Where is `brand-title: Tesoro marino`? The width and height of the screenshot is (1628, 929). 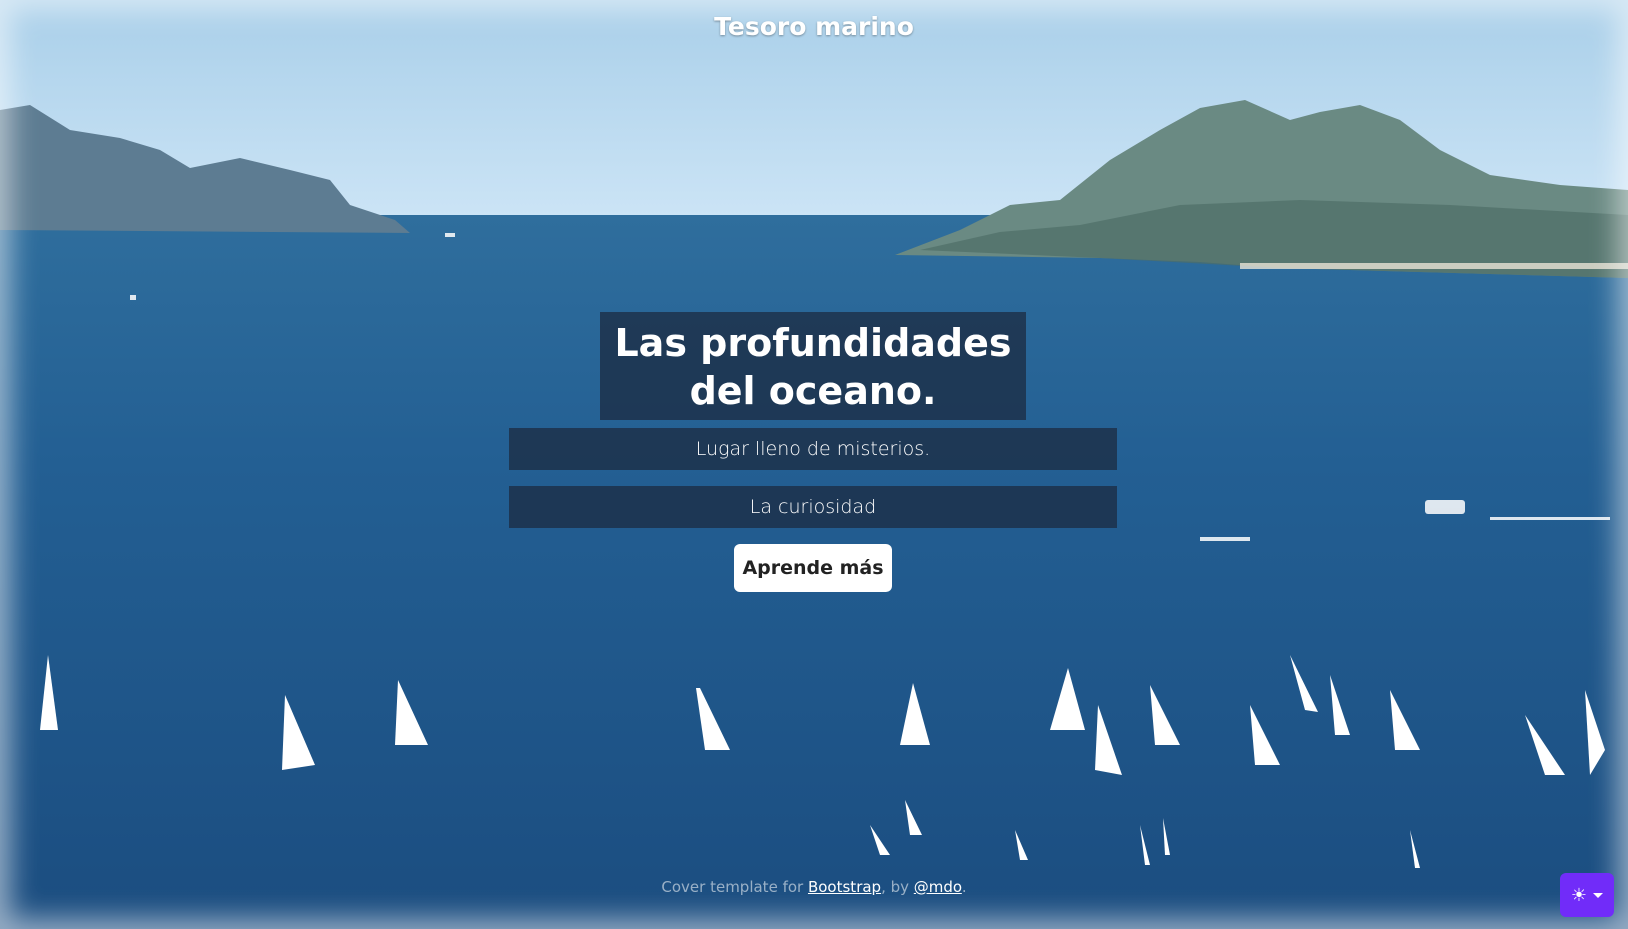 brand-title: Tesoro marino is located at coordinates (814, 26).